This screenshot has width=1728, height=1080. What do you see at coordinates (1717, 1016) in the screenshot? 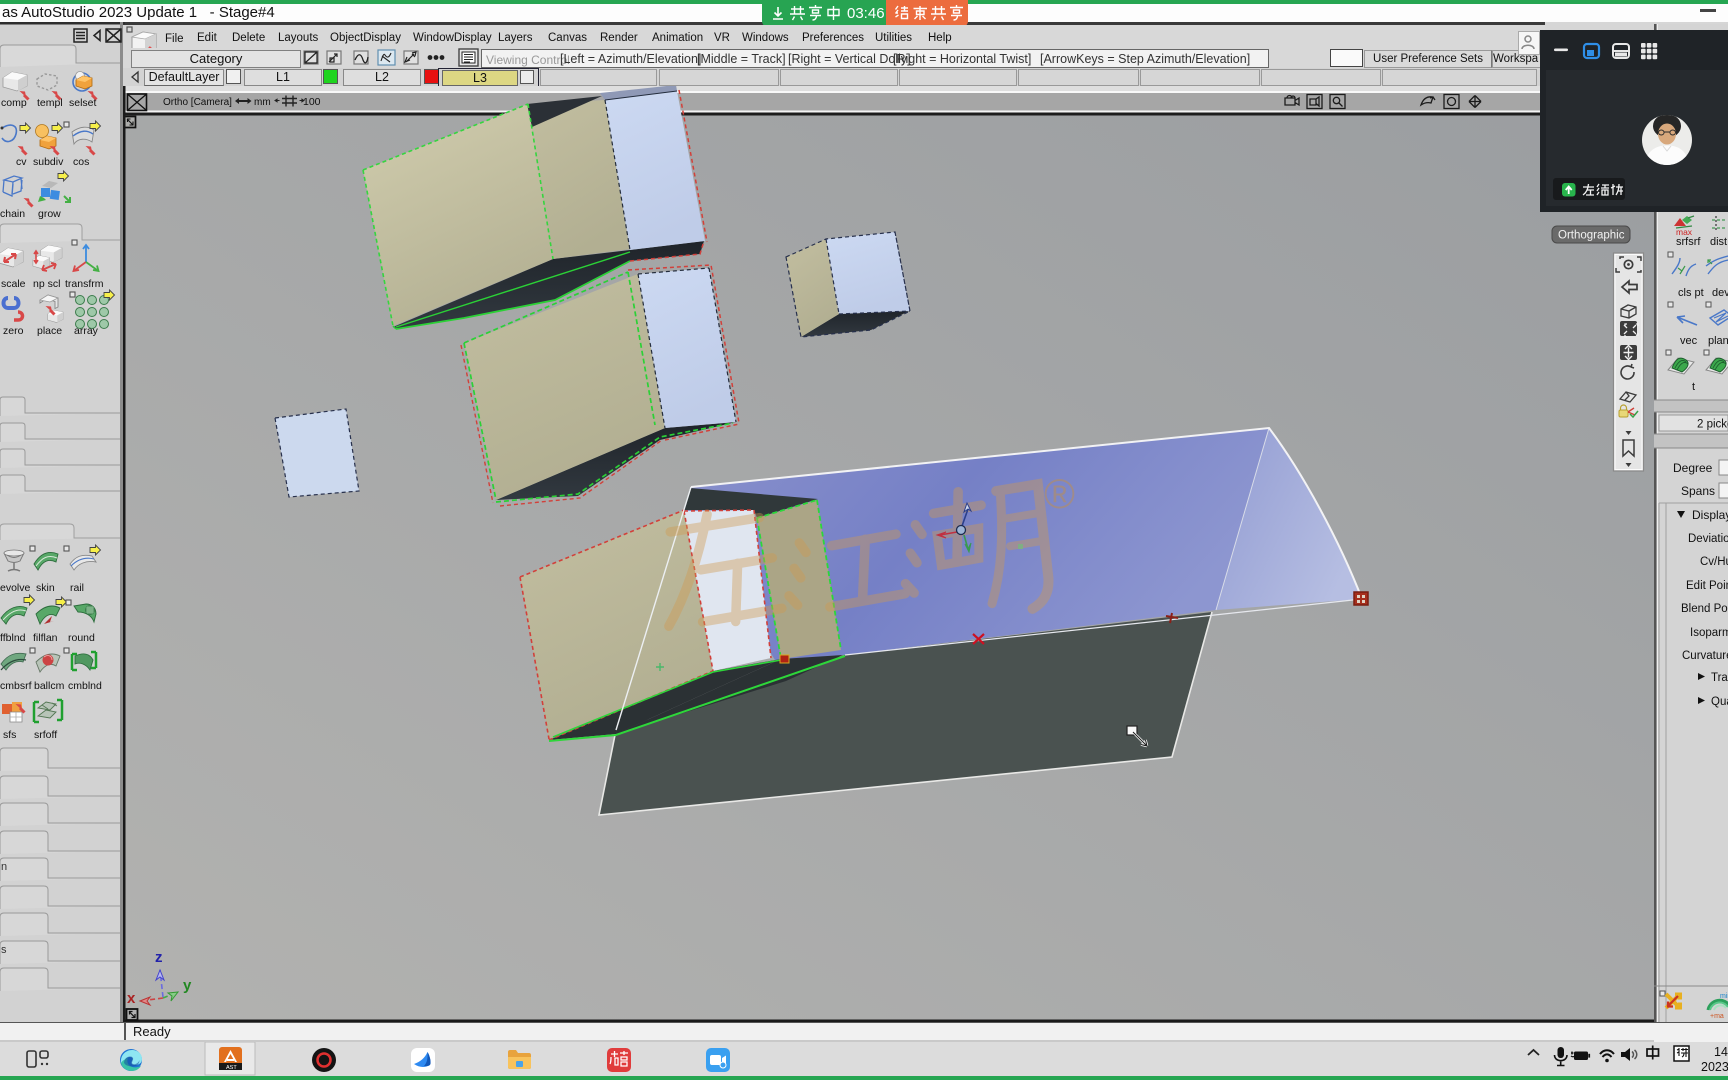
I see `svg-text: +ma` at bounding box center [1717, 1016].